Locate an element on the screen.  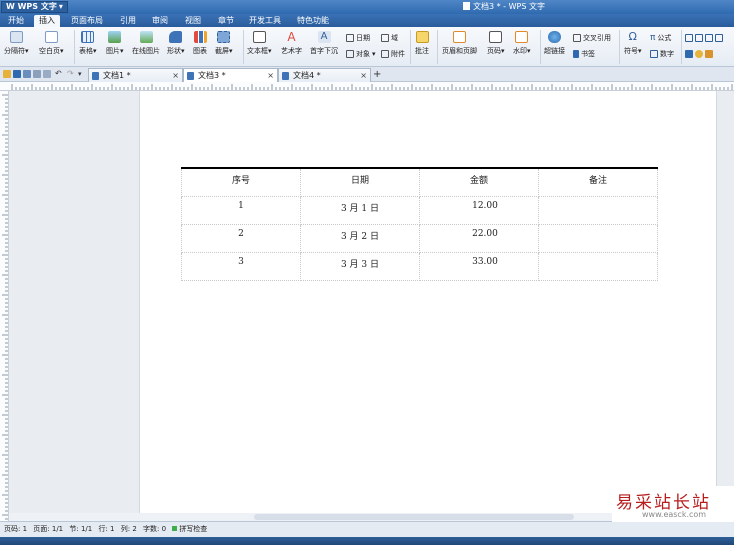
number-button: 数字 is located at coordinates (662, 54).